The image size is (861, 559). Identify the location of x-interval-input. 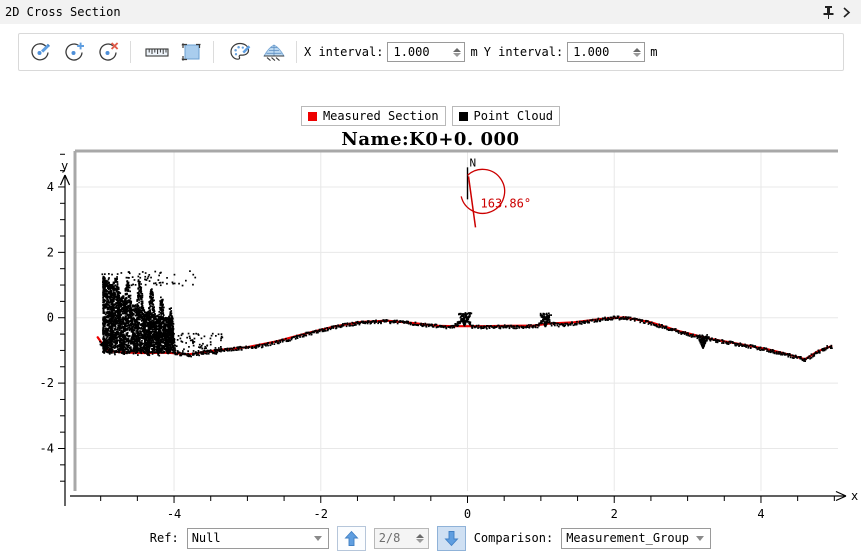
(421, 52).